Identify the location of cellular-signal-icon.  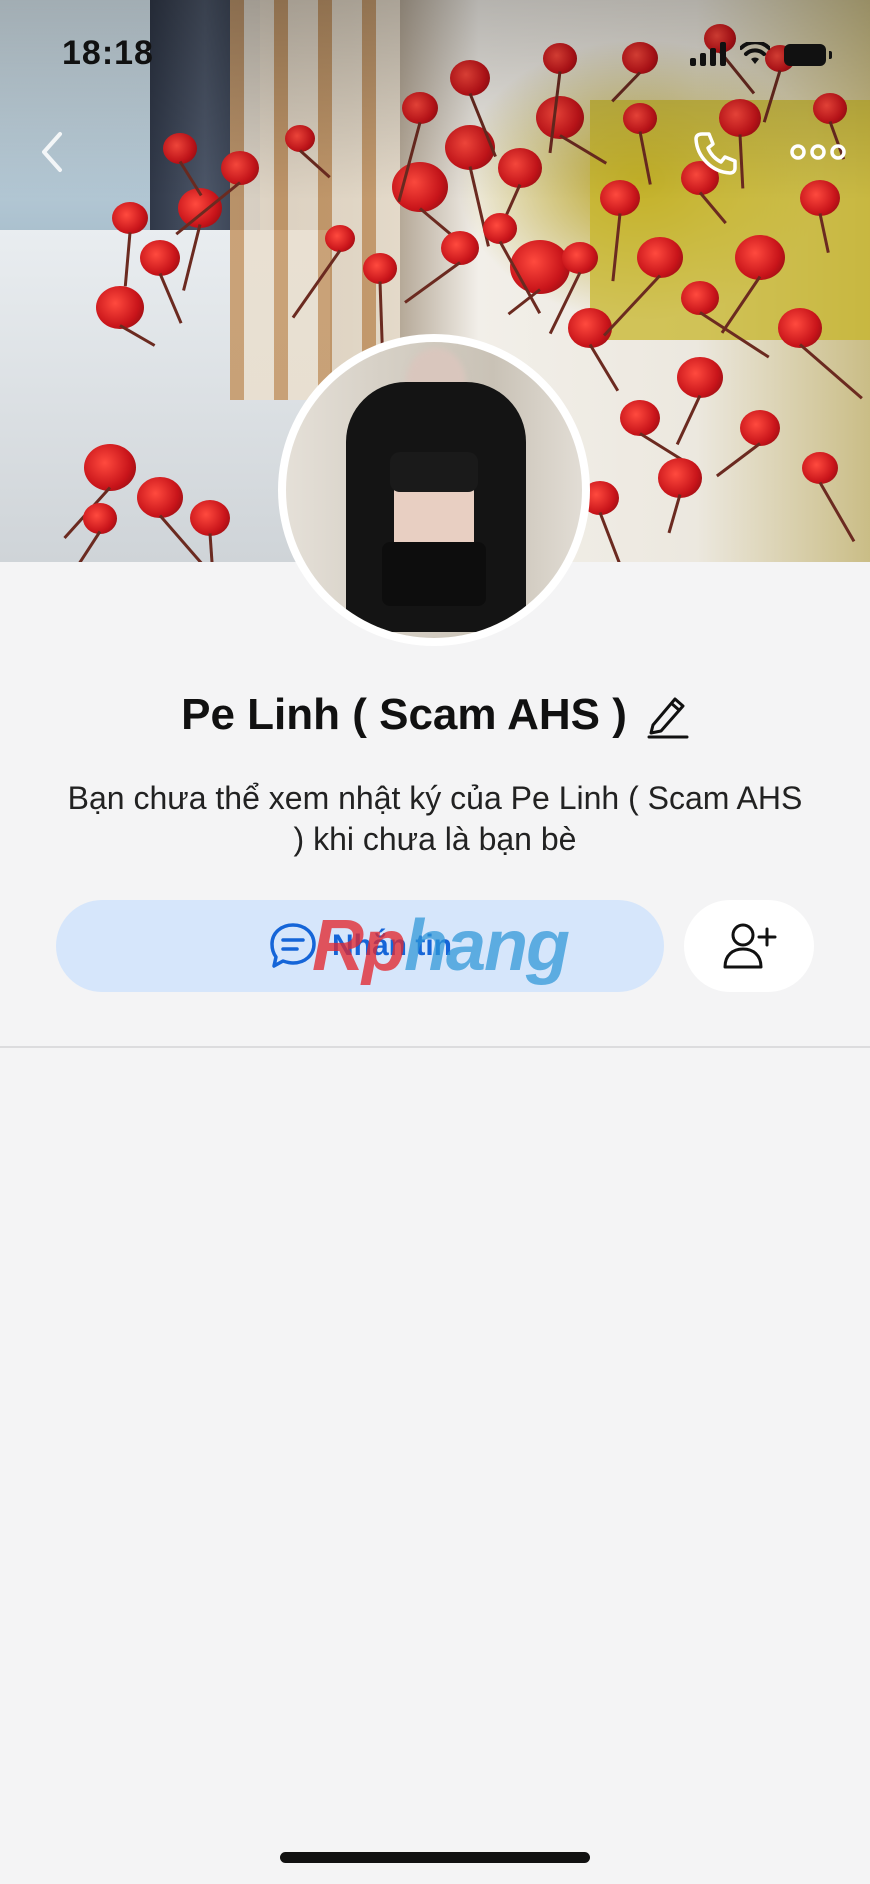
(708, 53).